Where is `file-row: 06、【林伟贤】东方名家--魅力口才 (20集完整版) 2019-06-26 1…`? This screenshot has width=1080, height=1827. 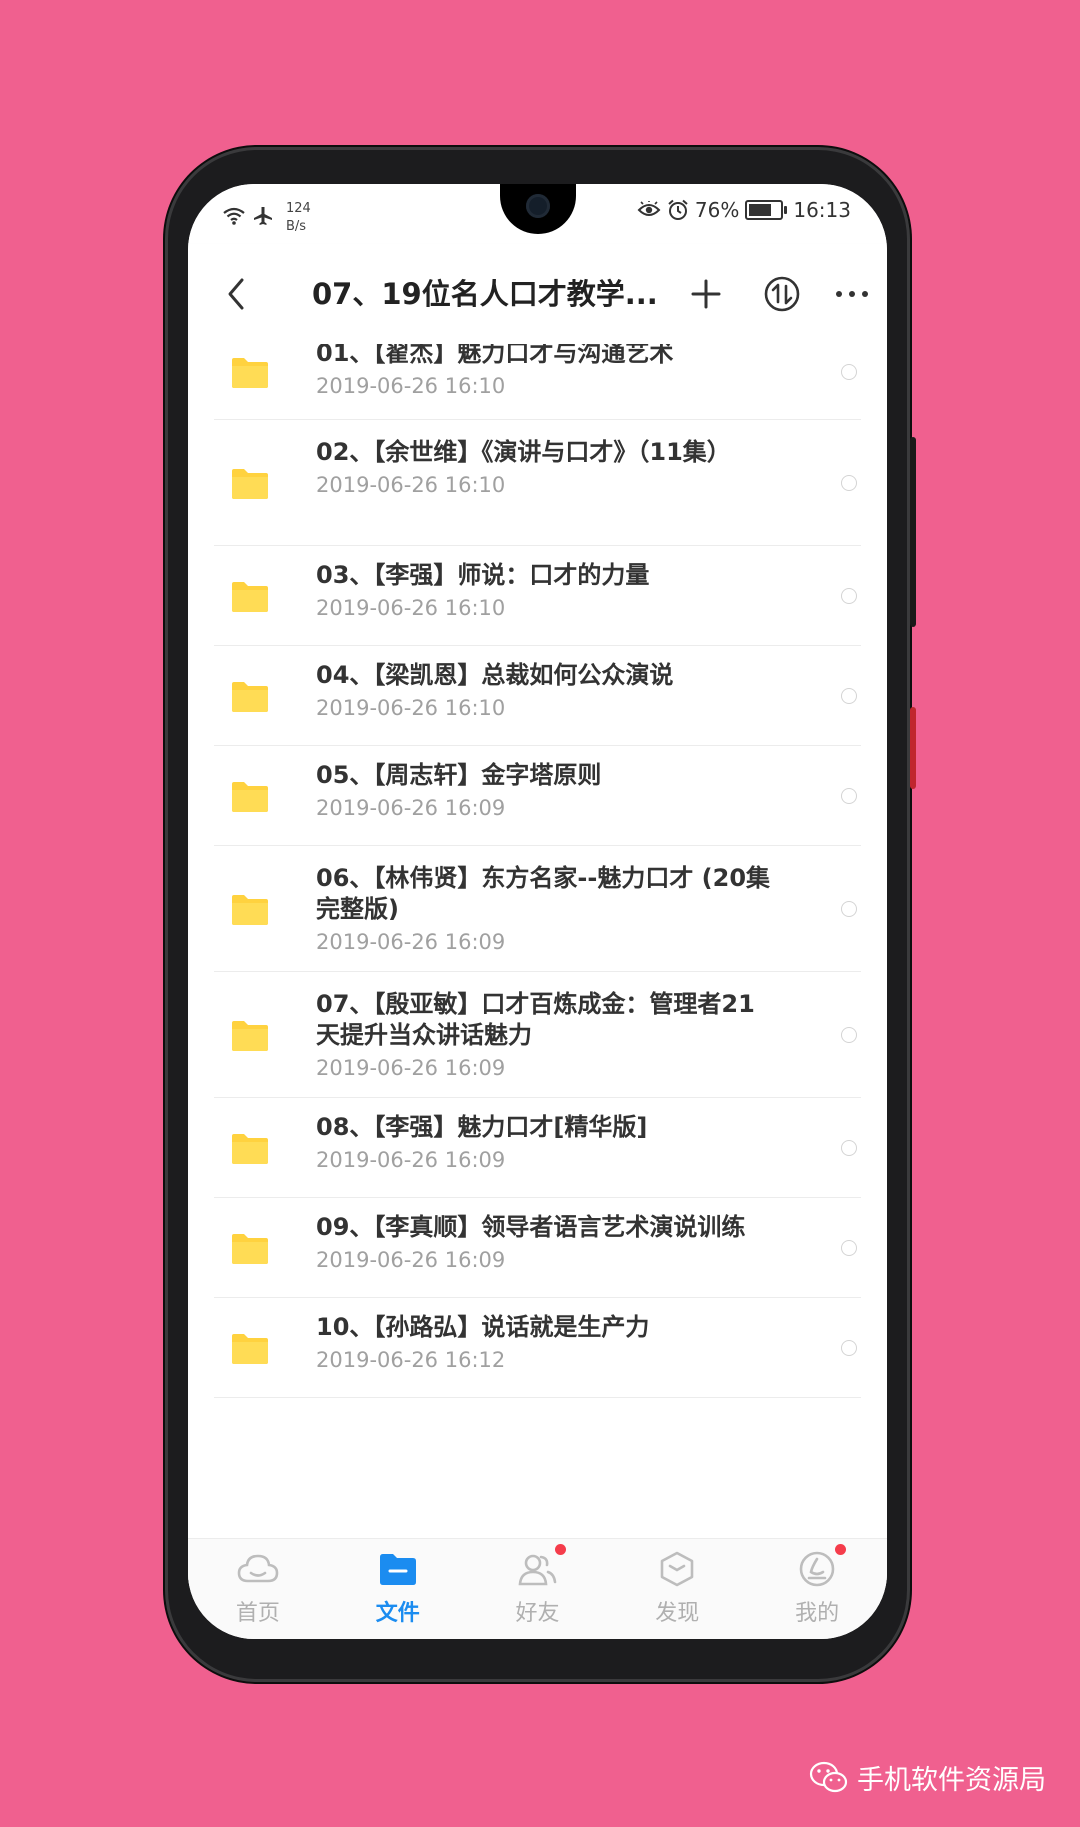
file-row: 06、【林伟贤】东方名家--魅力口才 (20集完整版) 2019-06-26 1… is located at coordinates (537, 909).